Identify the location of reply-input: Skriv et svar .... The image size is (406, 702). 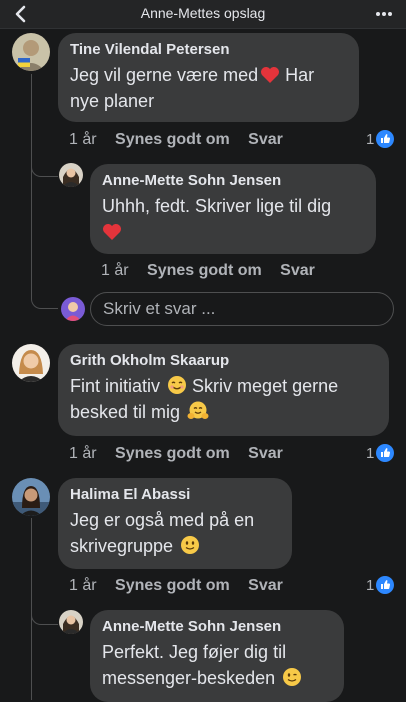
(242, 309).